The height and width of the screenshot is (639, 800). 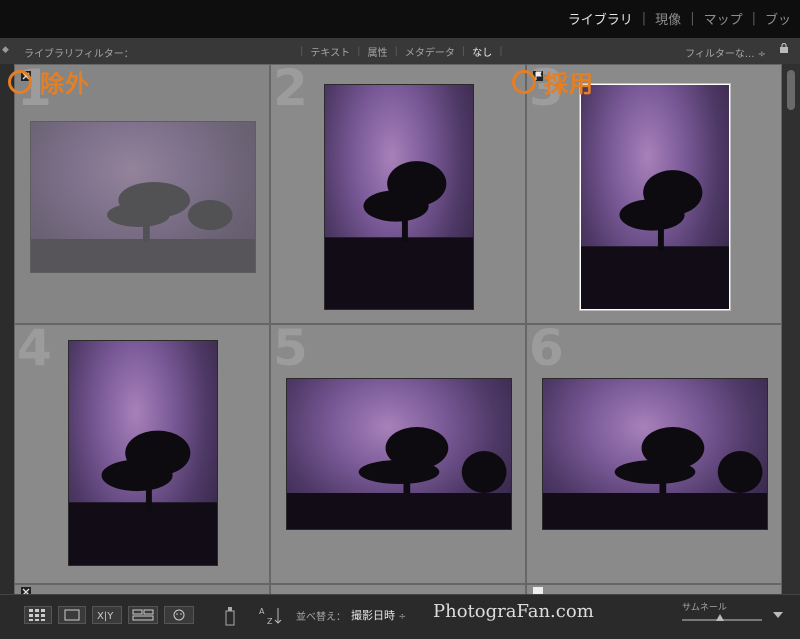 I want to click on loupe-view-icon, so click(x=72, y=615).